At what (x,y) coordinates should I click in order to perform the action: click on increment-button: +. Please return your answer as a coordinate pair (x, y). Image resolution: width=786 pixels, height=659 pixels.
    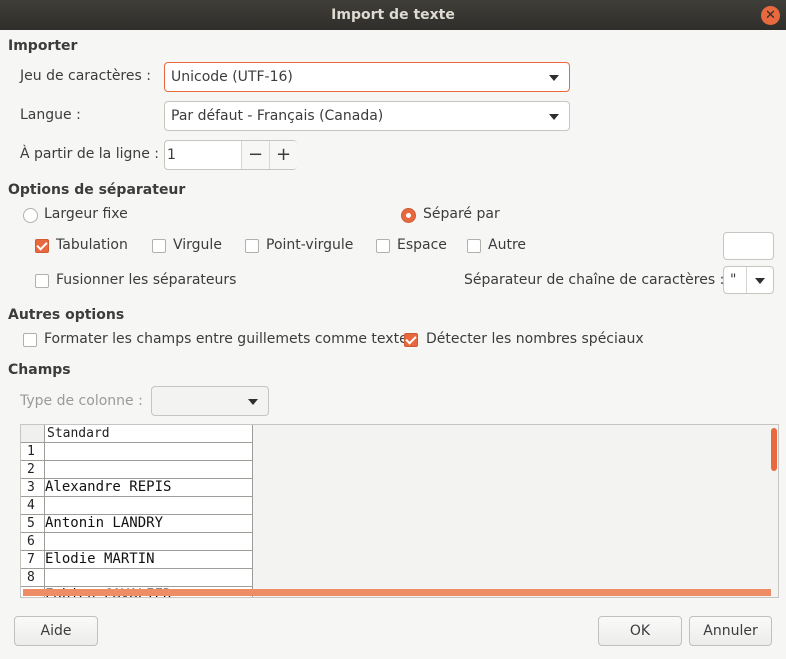
    Looking at the image, I should click on (283, 155).